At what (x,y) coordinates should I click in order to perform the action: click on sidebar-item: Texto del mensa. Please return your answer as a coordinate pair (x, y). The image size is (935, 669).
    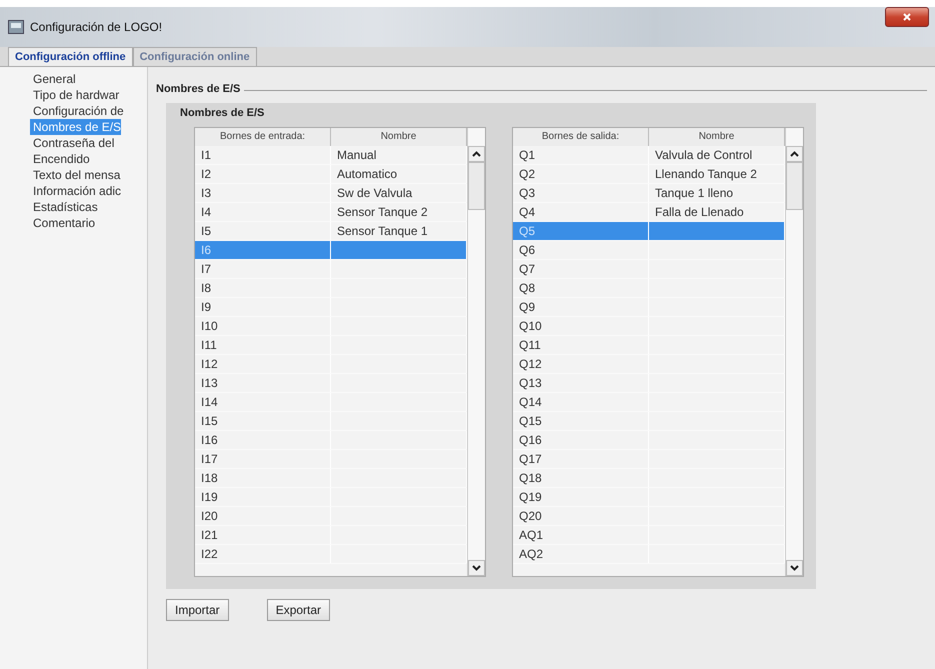
    Looking at the image, I should click on (75, 175).